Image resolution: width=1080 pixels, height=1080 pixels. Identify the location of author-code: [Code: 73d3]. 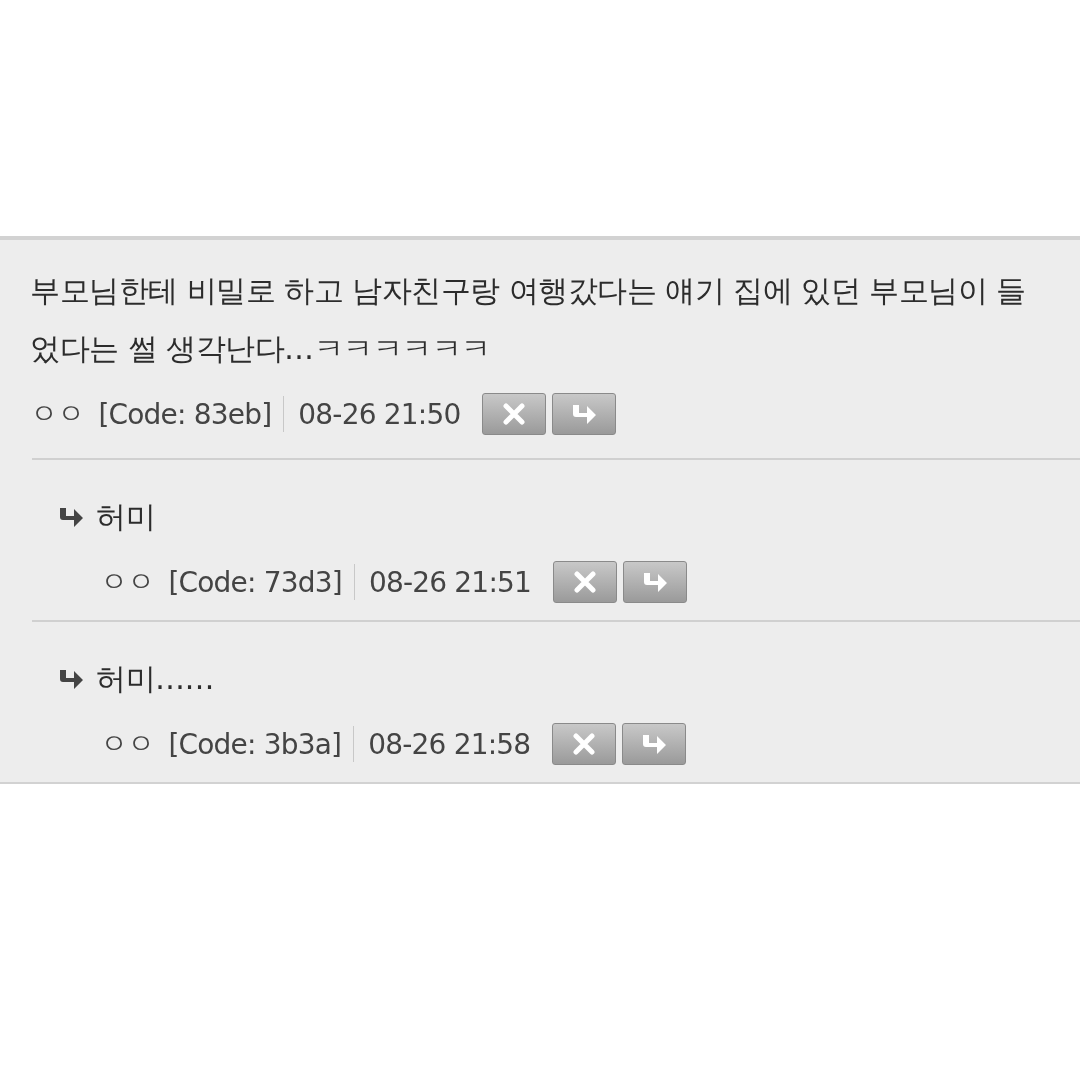
(255, 582).